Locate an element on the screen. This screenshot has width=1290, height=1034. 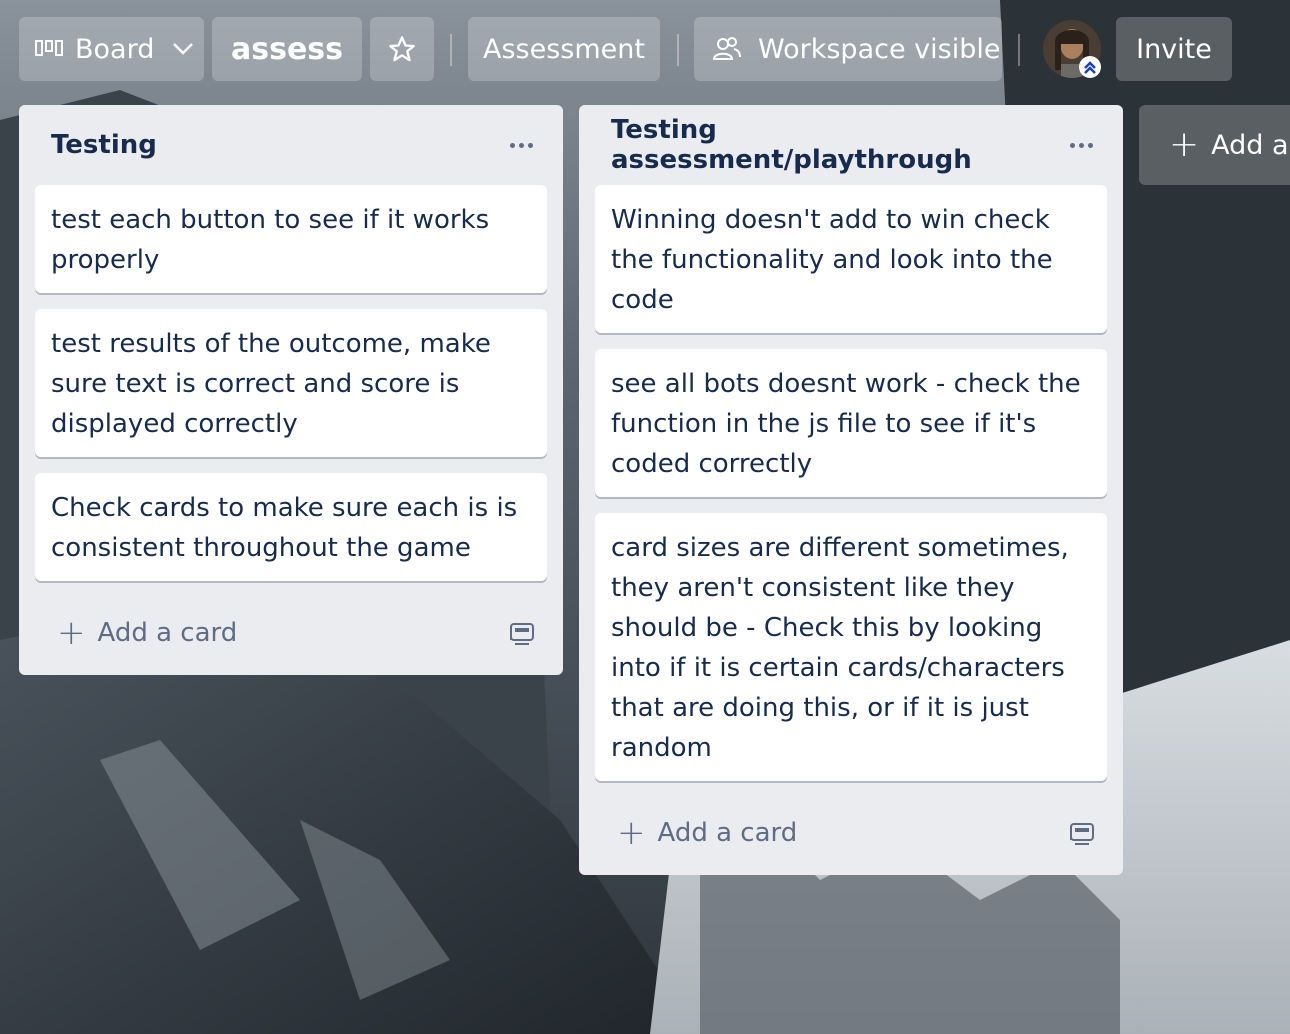
people-icon is located at coordinates (726, 48).